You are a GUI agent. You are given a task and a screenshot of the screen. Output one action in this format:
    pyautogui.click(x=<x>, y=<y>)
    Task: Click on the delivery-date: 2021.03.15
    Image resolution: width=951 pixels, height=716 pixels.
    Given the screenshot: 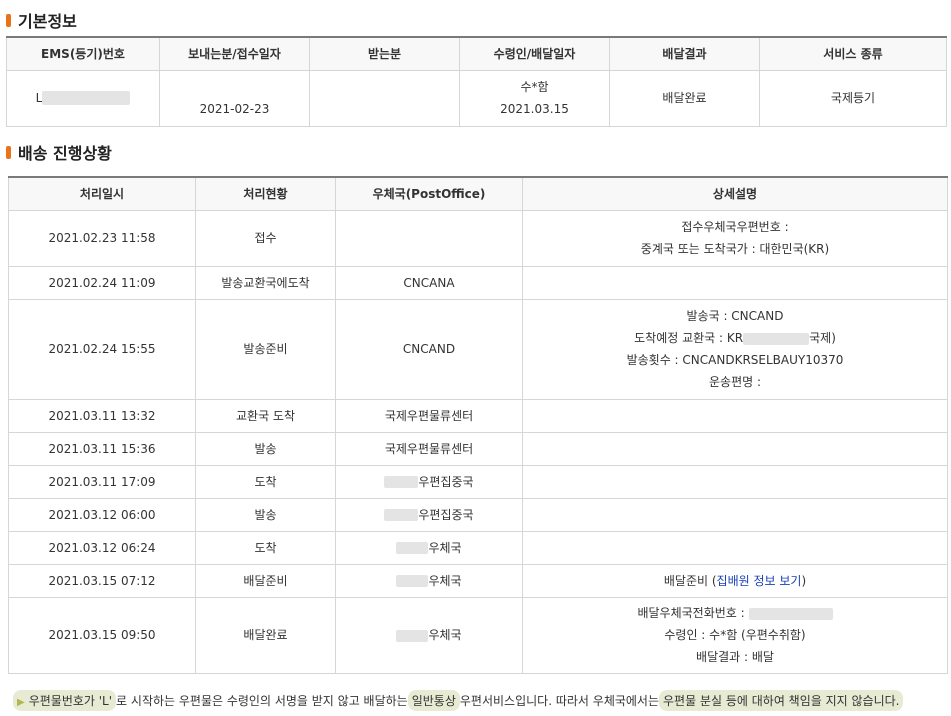 What is the action you would take?
    pyautogui.click(x=534, y=109)
    